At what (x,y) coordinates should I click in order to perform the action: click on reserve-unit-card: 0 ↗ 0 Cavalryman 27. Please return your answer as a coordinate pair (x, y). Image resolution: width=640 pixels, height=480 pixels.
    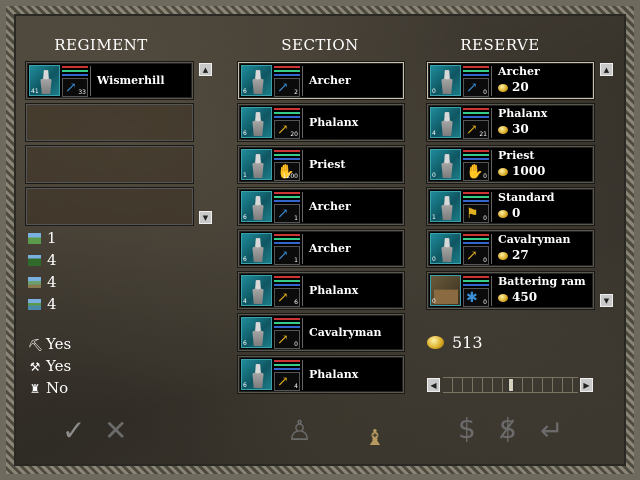
    Looking at the image, I should click on (510, 248).